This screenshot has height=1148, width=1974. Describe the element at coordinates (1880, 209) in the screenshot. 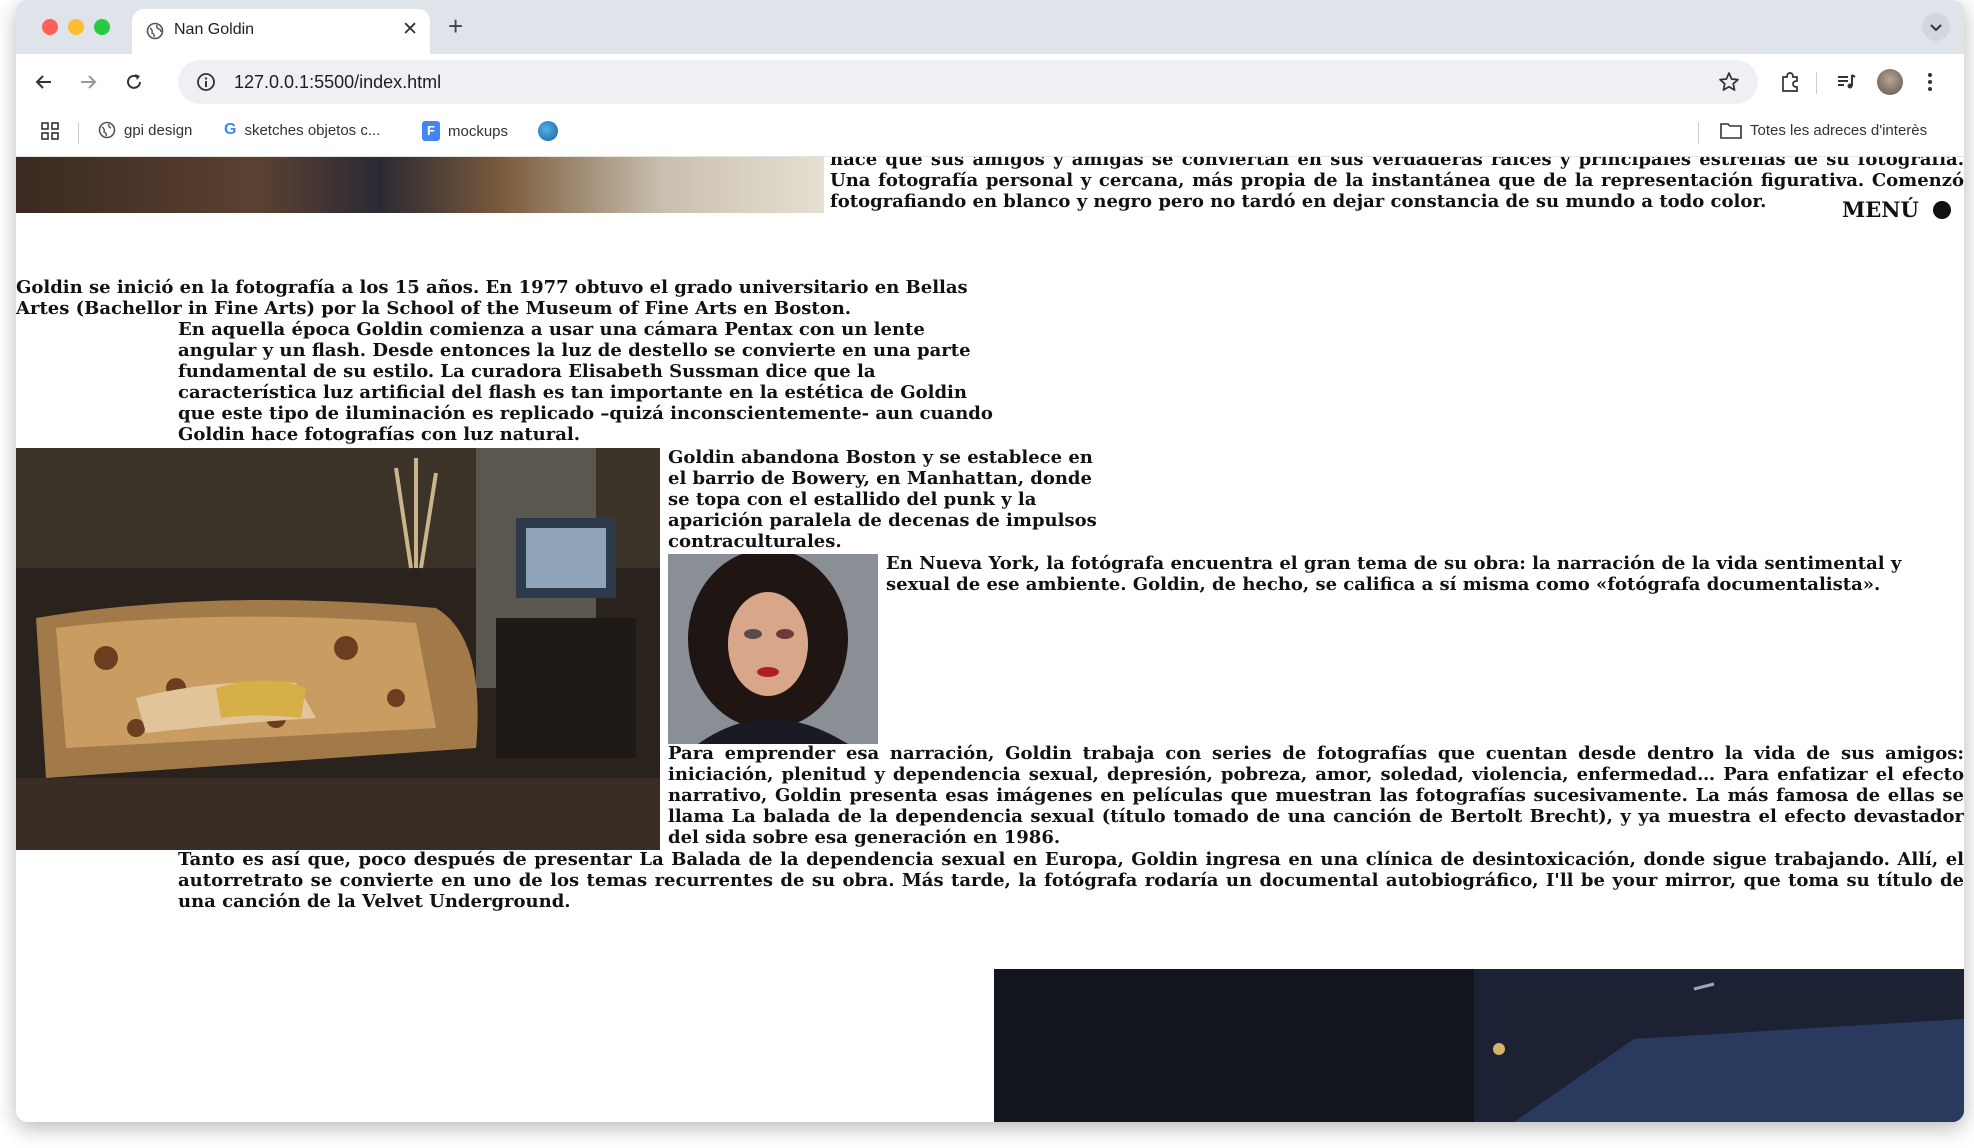

I see `menu-label: MENÚ` at that location.